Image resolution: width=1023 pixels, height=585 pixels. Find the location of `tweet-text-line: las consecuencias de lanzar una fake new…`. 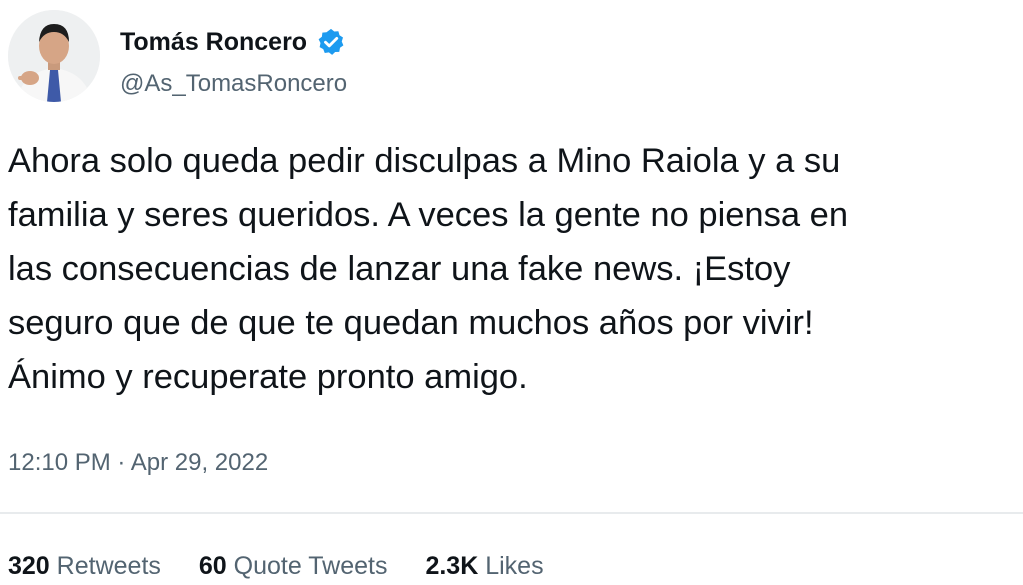

tweet-text-line: las consecuencias de lanzar una fake new… is located at coordinates (399, 269).